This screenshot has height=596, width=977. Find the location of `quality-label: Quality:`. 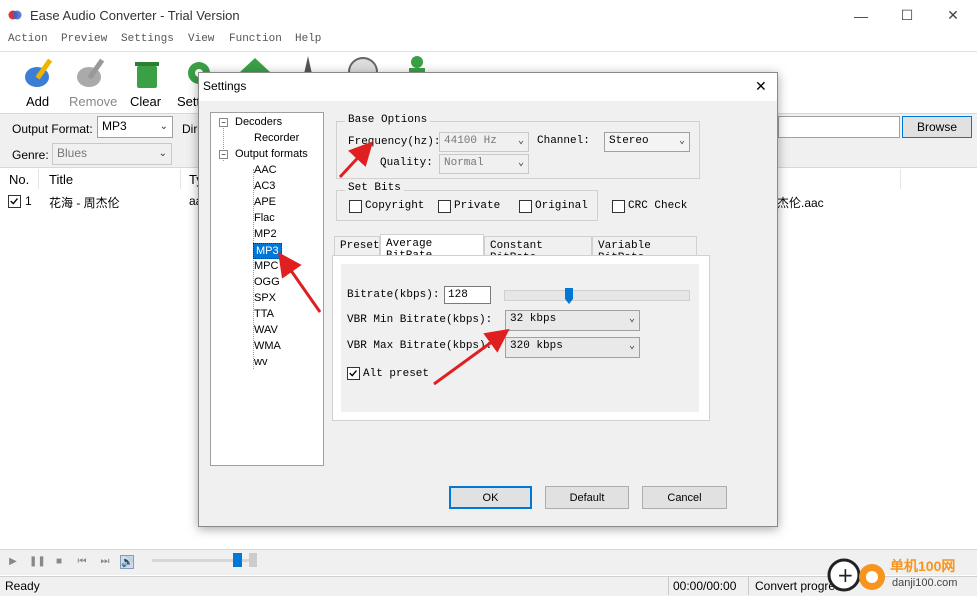

quality-label: Quality: is located at coordinates (406, 163).